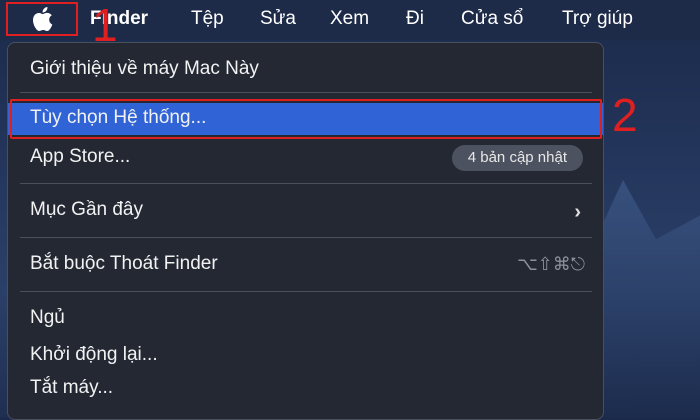  I want to click on menu-item-recent-items: Mục Gần đây ›, so click(305, 211).